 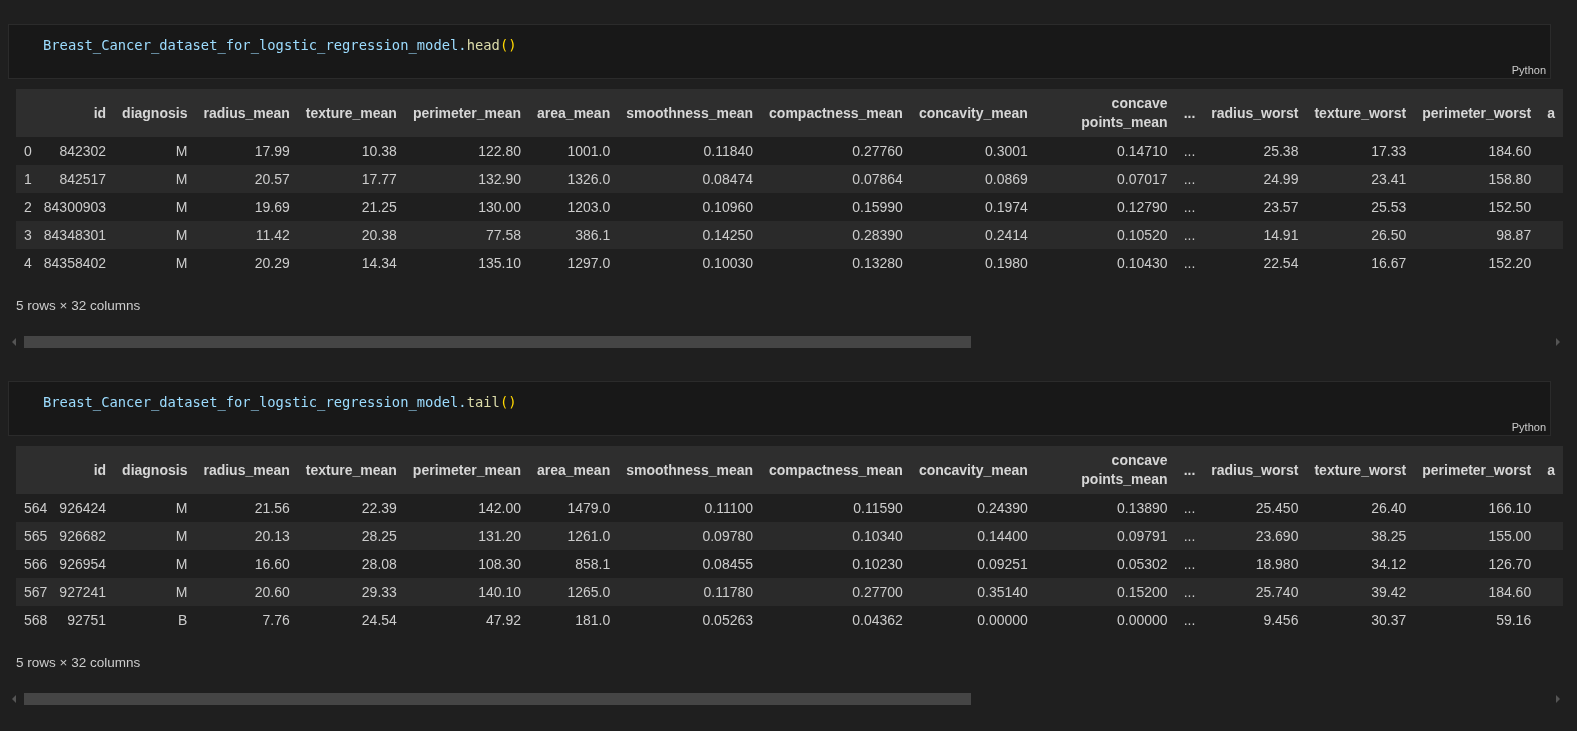 I want to click on table-cell: 0.09251, so click(x=973, y=564).